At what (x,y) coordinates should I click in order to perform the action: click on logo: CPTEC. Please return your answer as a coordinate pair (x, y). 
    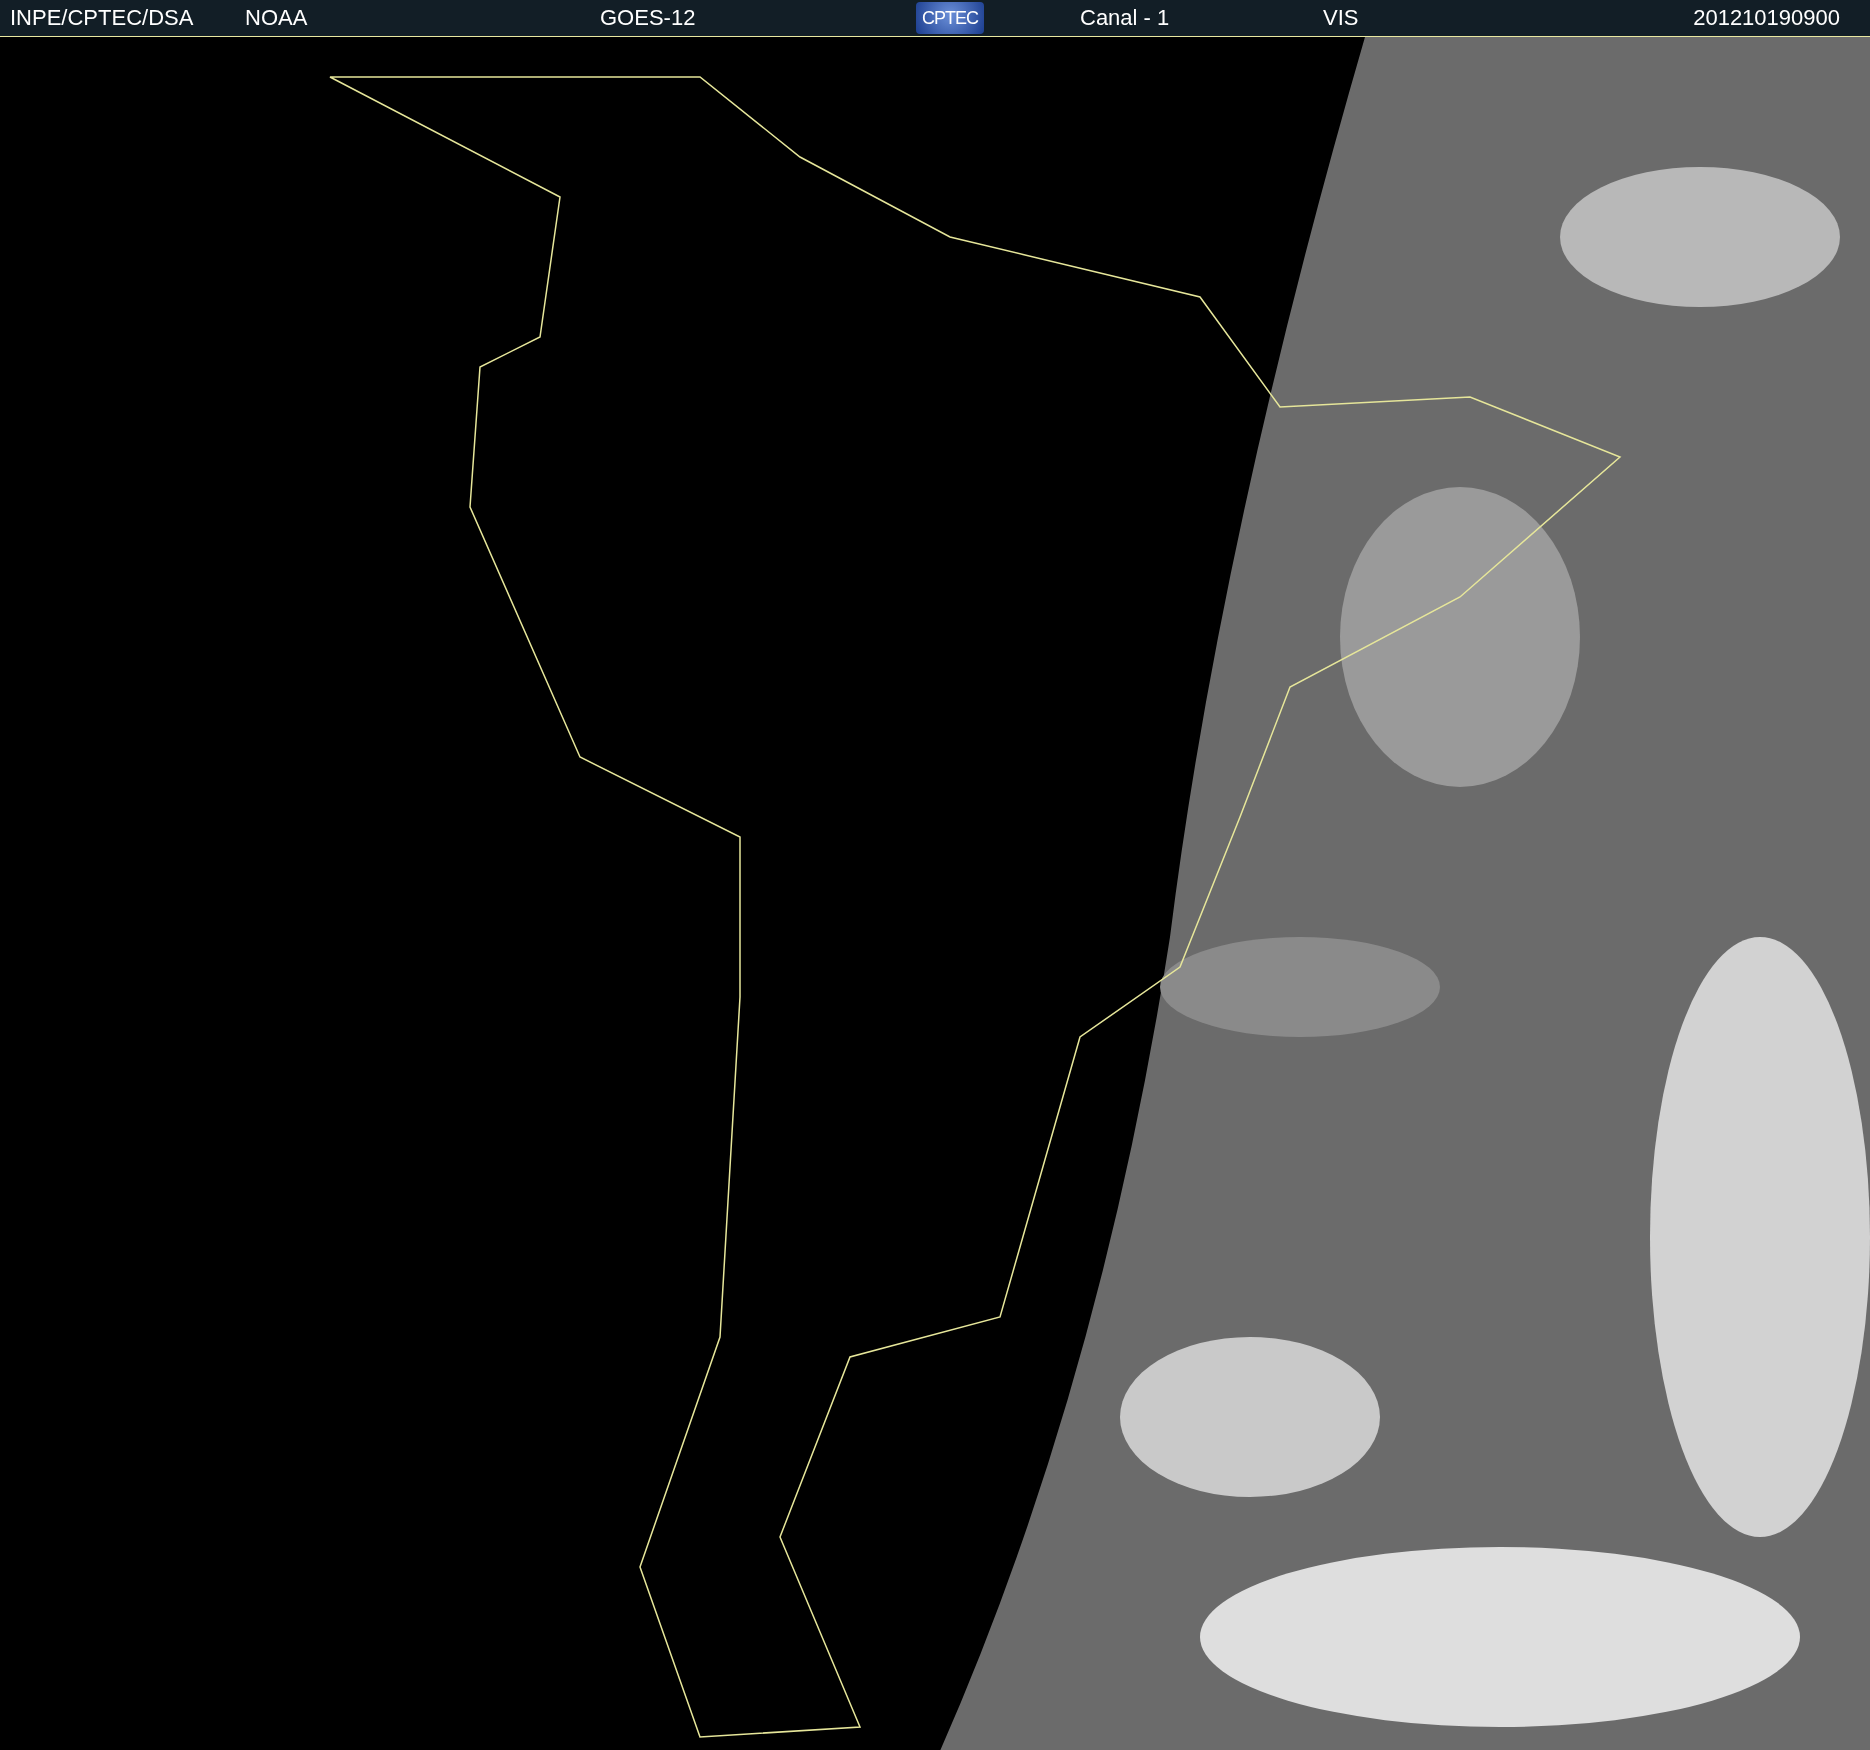
    Looking at the image, I should click on (950, 18).